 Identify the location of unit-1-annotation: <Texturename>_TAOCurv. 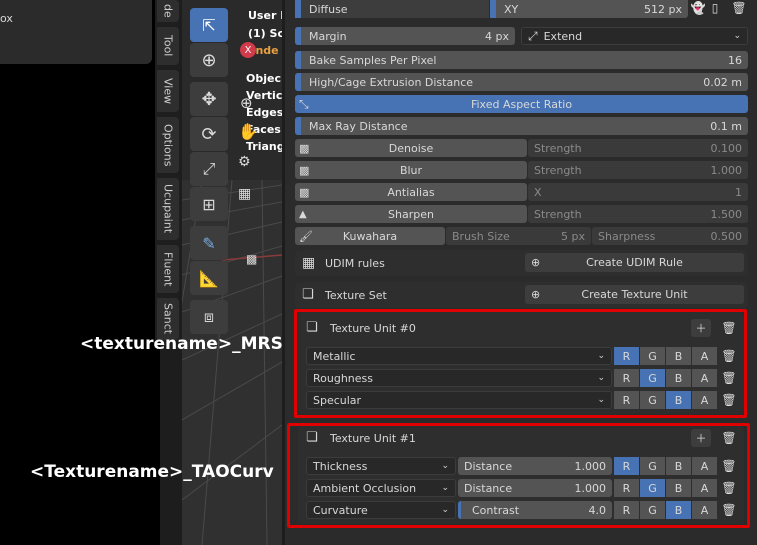
(152, 472).